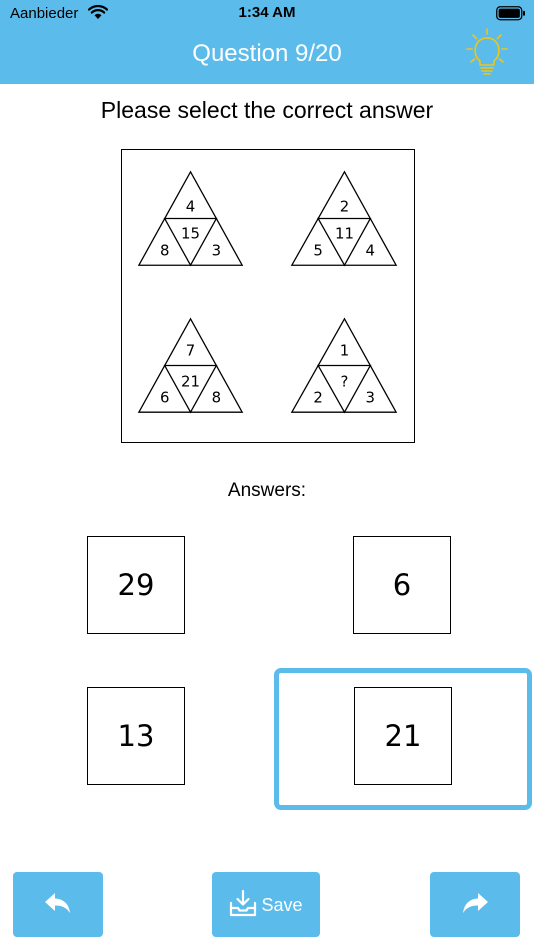 This screenshot has height=950, width=534. What do you see at coordinates (190, 233) in the screenshot?
I see `triangle-1-center: 15` at bounding box center [190, 233].